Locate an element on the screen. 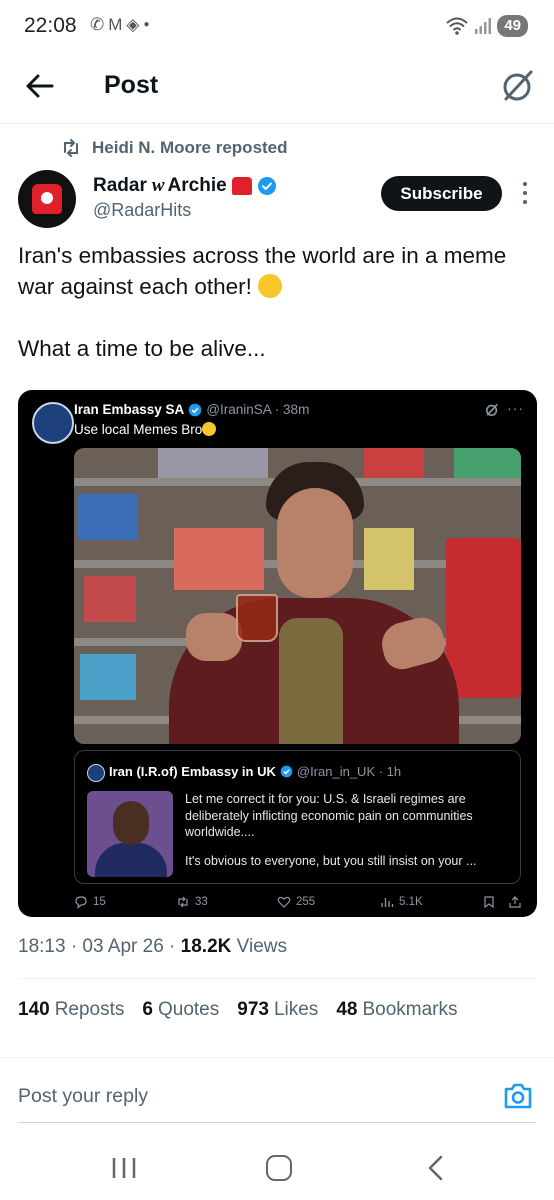 The width and height of the screenshot is (554, 1200). nav-back-icon is located at coordinates (435, 1168).